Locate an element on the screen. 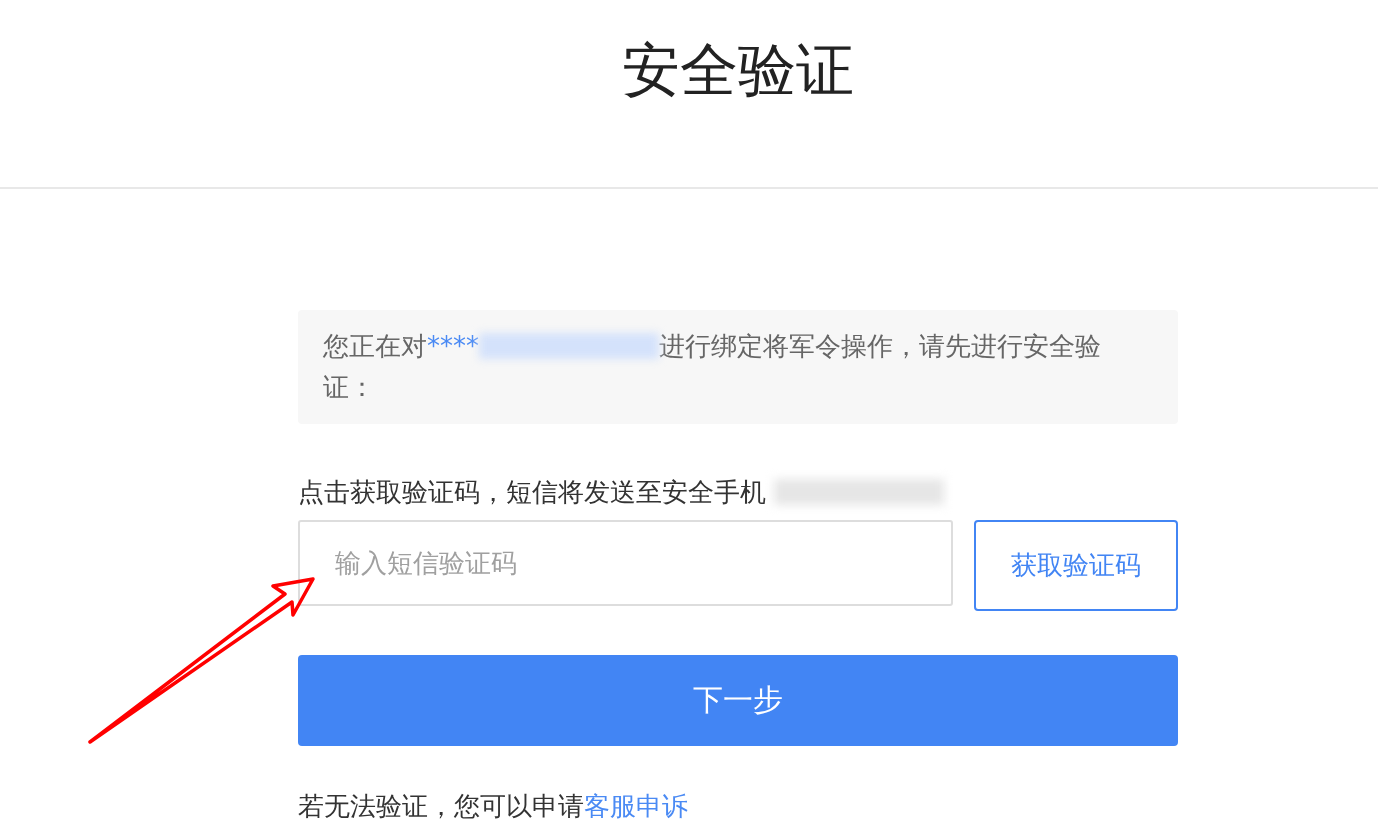  code-input-field: 输入短信验证码 is located at coordinates (625, 563).